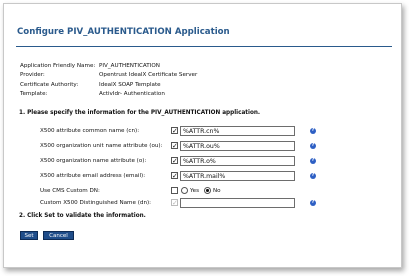 The width and height of the screenshot is (409, 276). I want to click on field-row-cn: X500 attribute common name (cn): ✓ ?, so click(180, 132).